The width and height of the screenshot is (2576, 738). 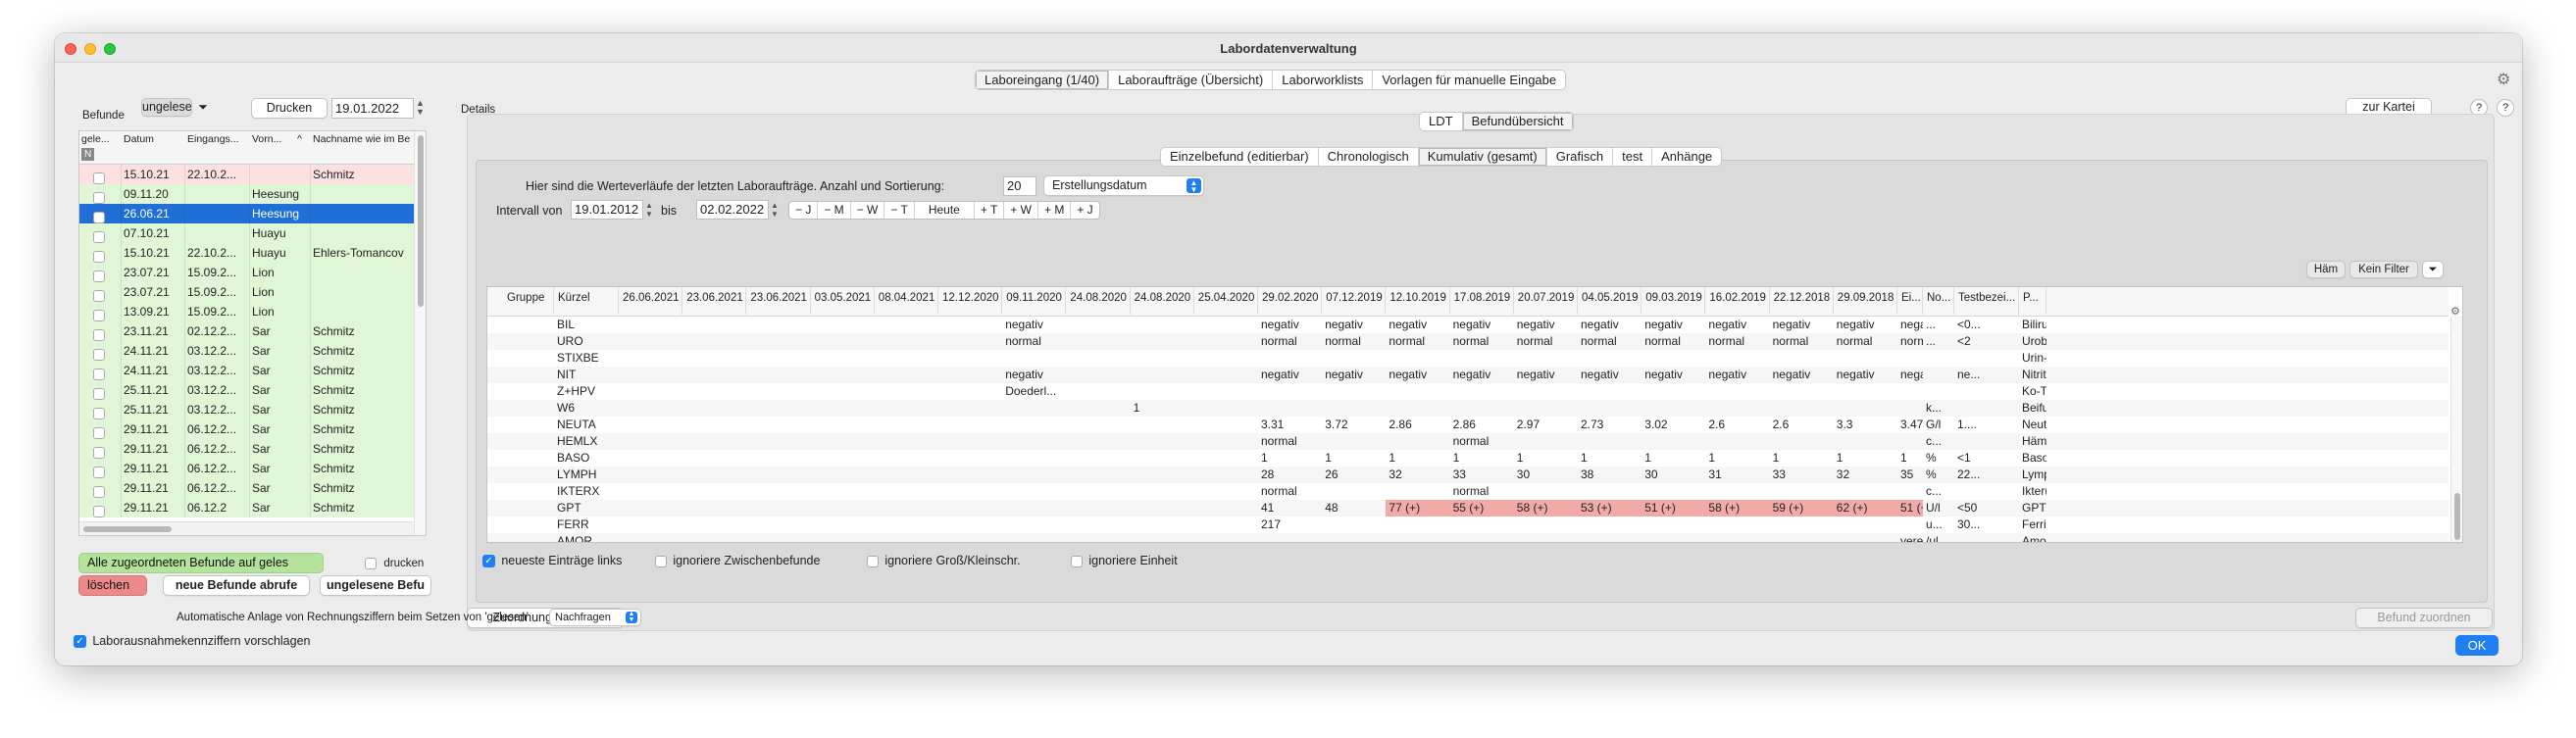 I want to click on gear-icon: ⚙, so click(x=2504, y=79).